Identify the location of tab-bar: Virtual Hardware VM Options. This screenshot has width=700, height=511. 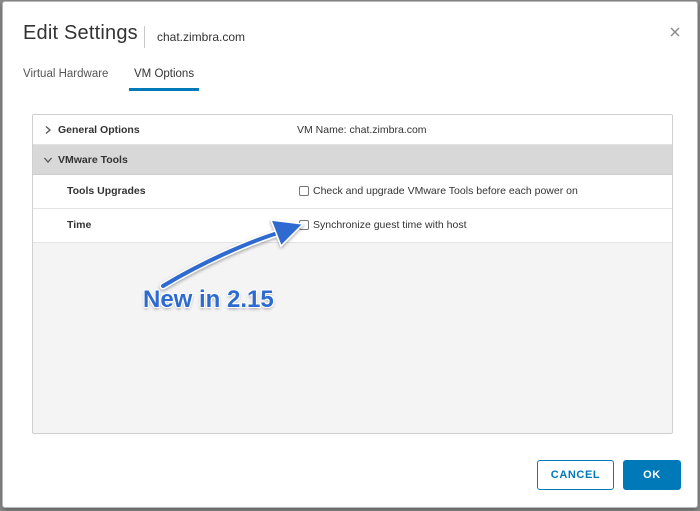
(353, 80).